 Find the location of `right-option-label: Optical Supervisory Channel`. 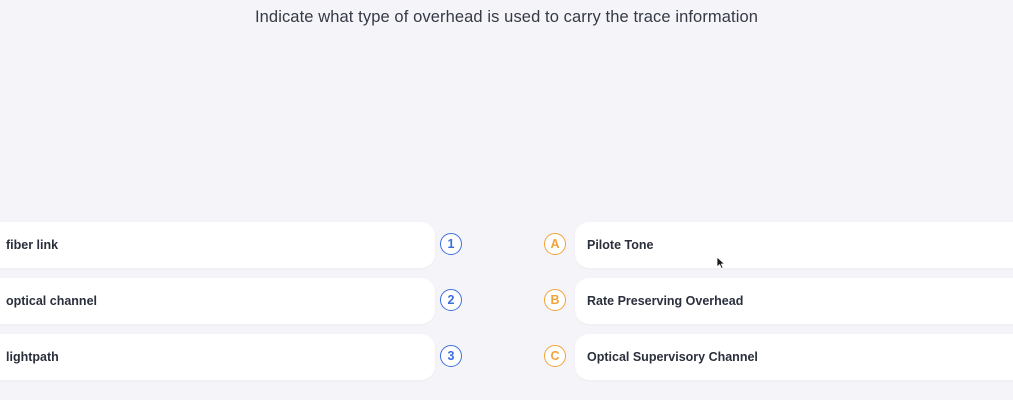

right-option-label: Optical Supervisory Channel is located at coordinates (672, 357).